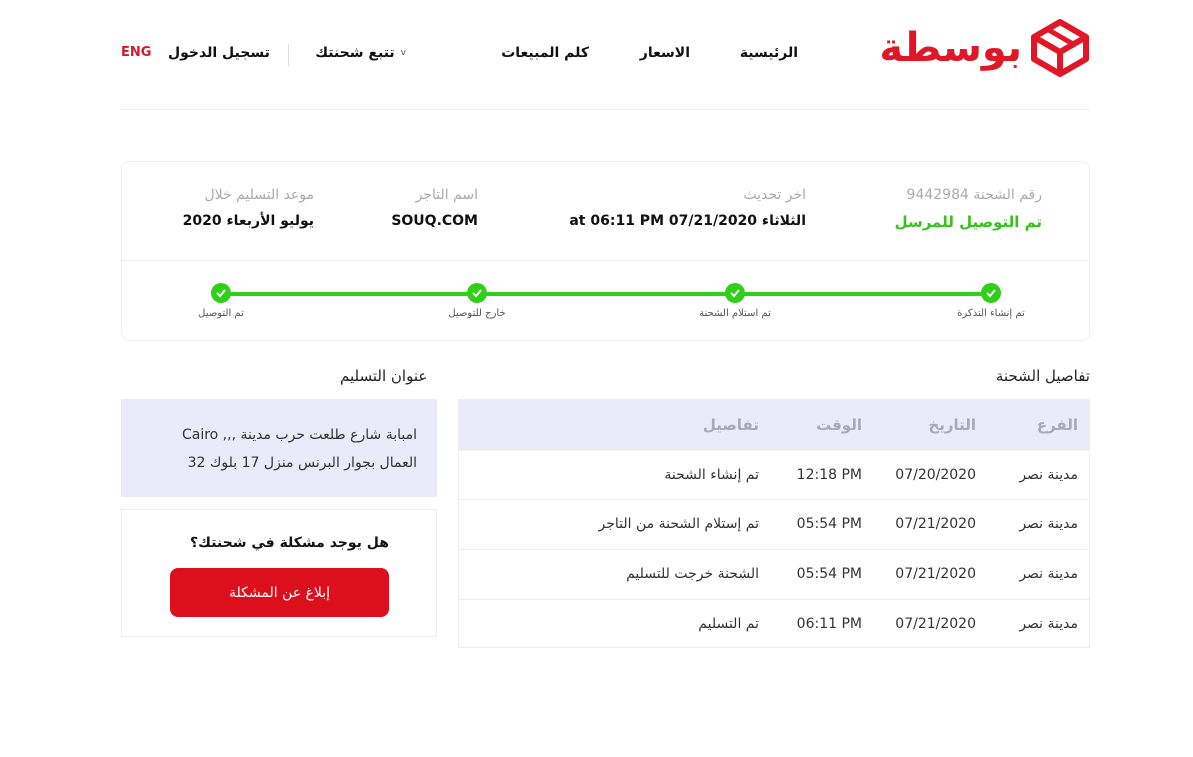 The image size is (1193, 757). What do you see at coordinates (1057, 425) in the screenshot?
I see `header-branch: الفرع` at bounding box center [1057, 425].